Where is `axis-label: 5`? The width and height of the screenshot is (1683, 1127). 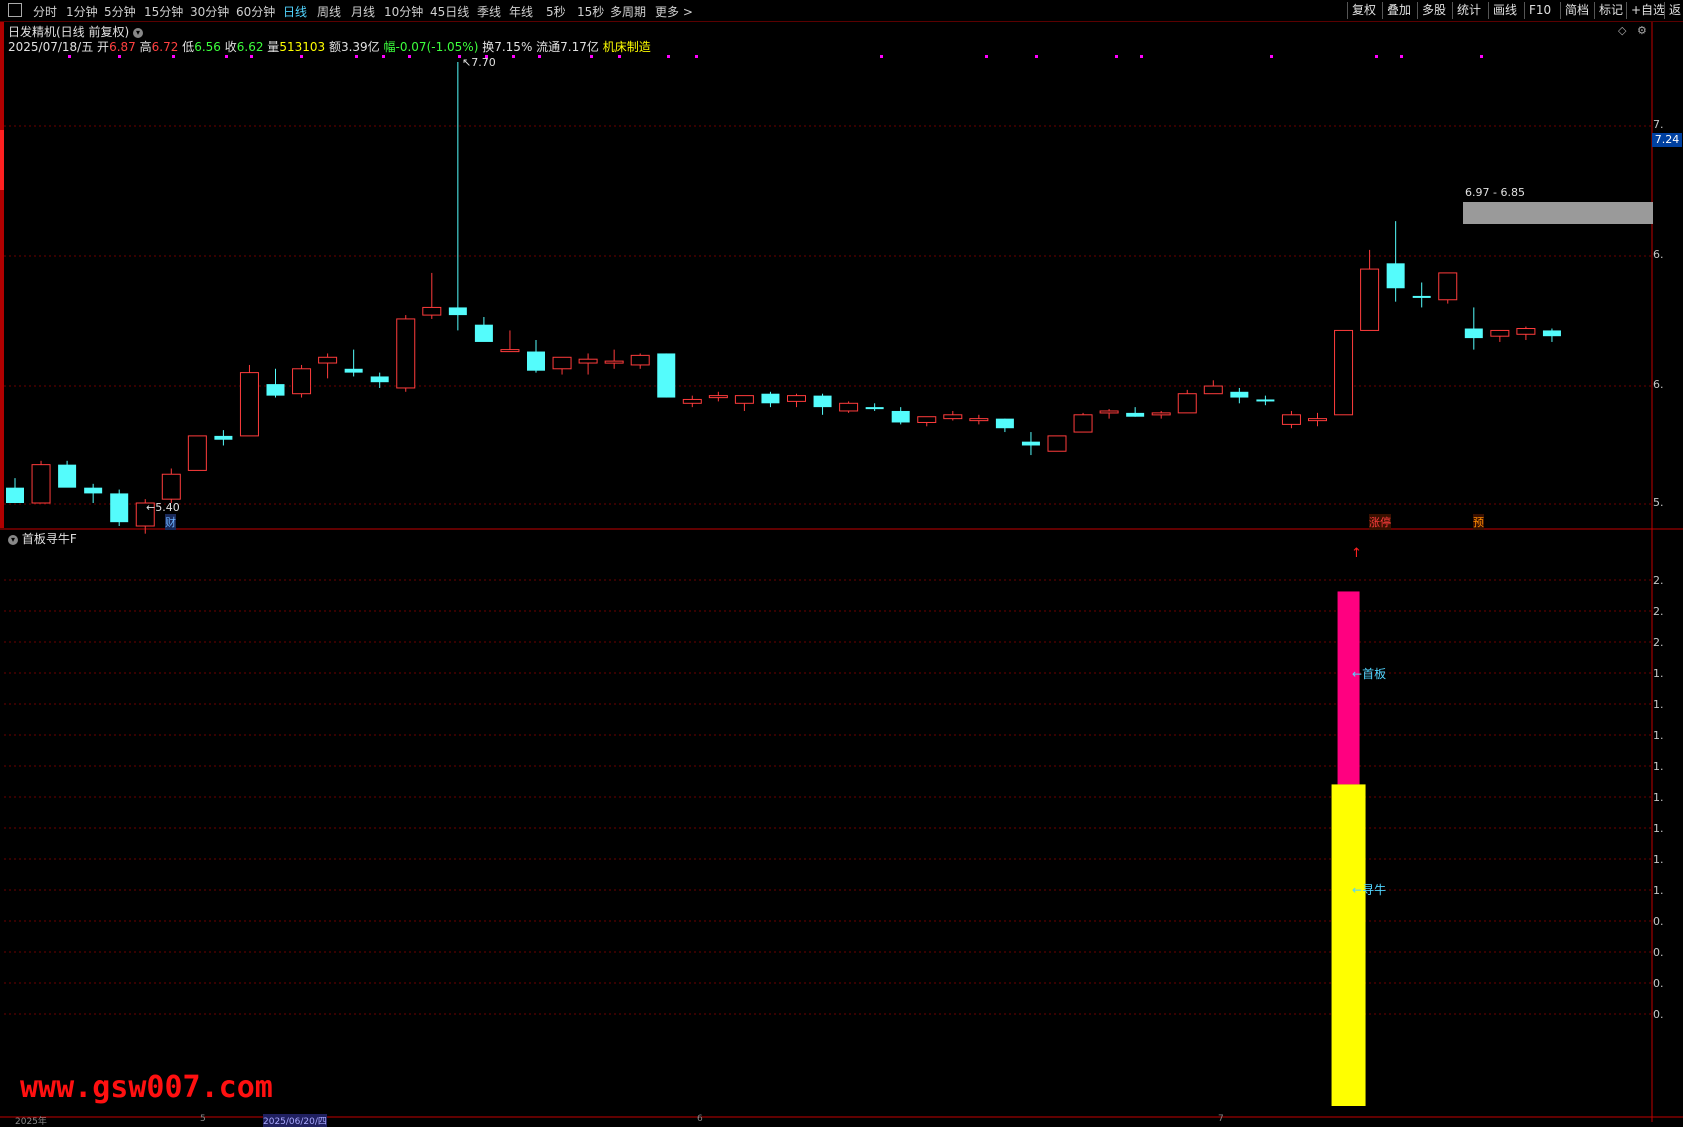
axis-label: 5 is located at coordinates (203, 1119).